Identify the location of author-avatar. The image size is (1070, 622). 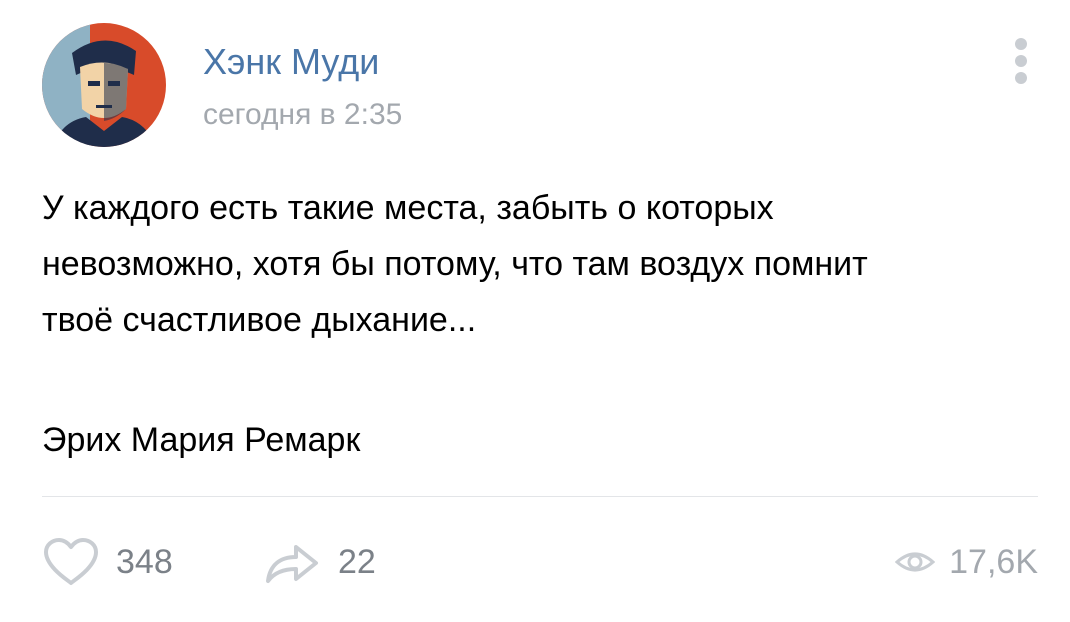
(104, 85).